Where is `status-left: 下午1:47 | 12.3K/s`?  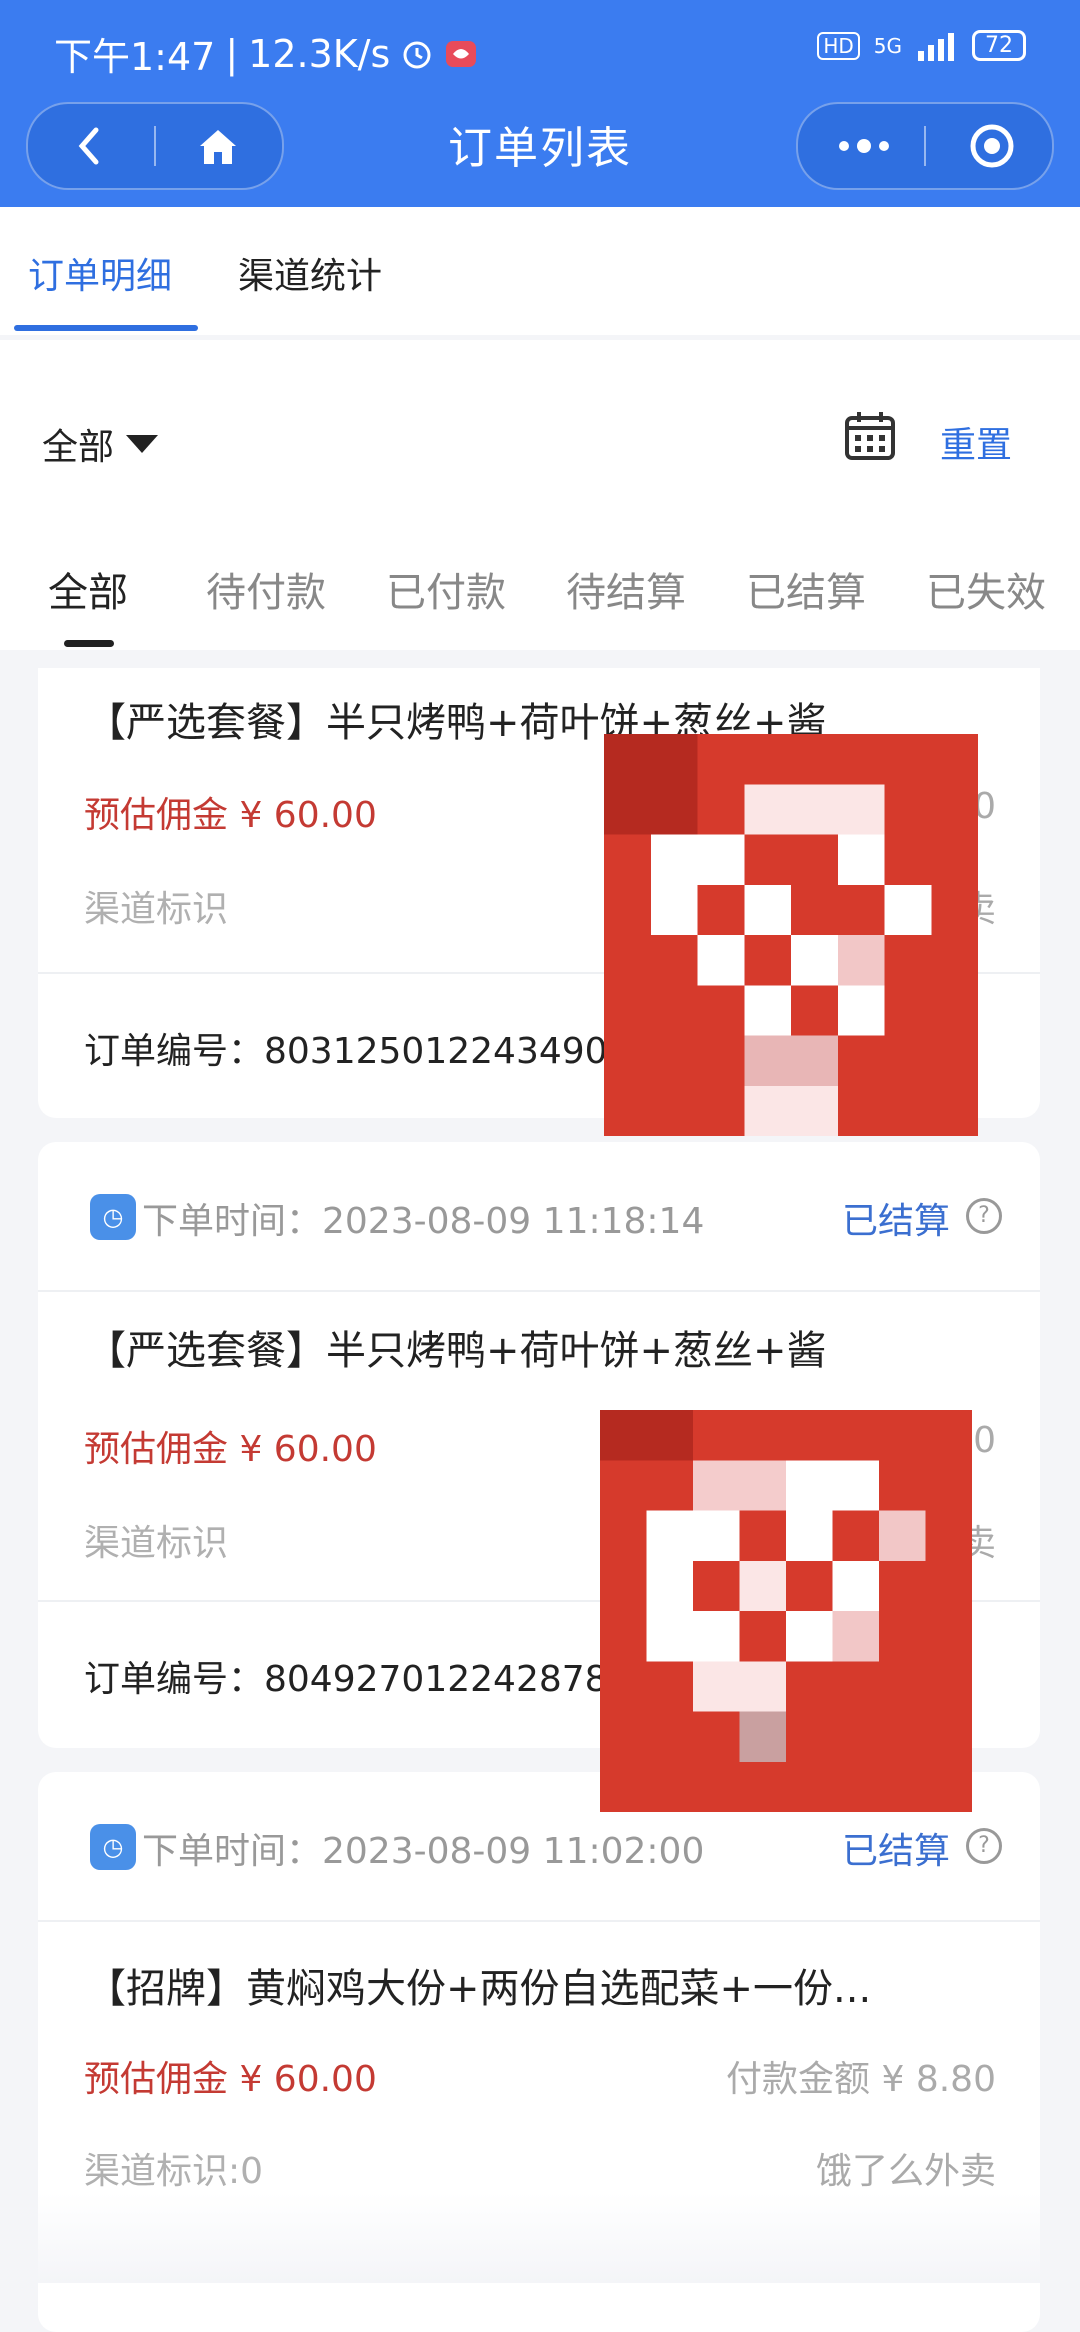
status-left: 下午1:47 | 12.3K/s is located at coordinates (266, 53).